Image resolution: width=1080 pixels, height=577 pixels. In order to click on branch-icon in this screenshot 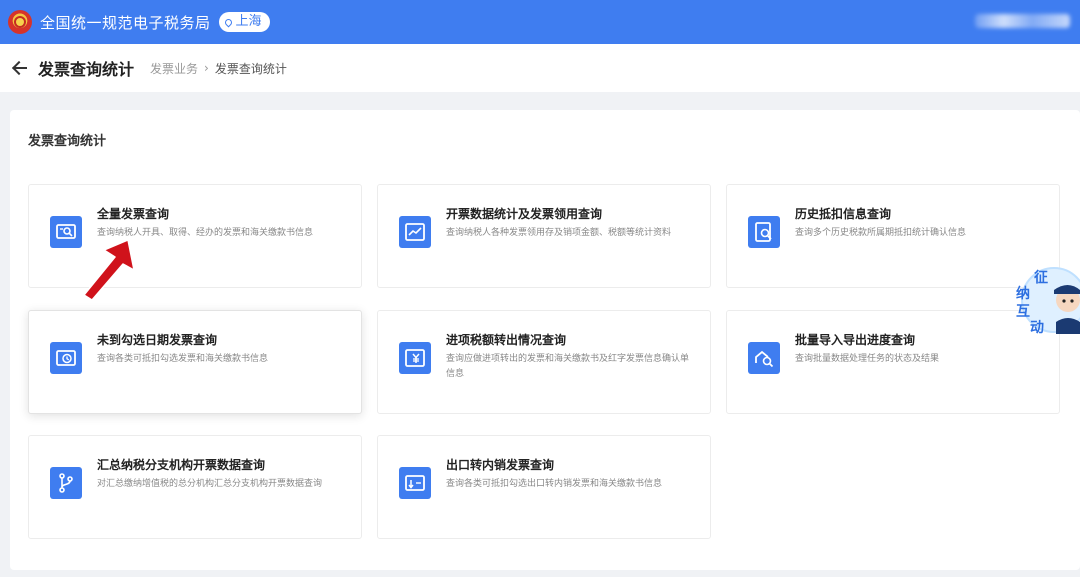, I will do `click(66, 483)`.